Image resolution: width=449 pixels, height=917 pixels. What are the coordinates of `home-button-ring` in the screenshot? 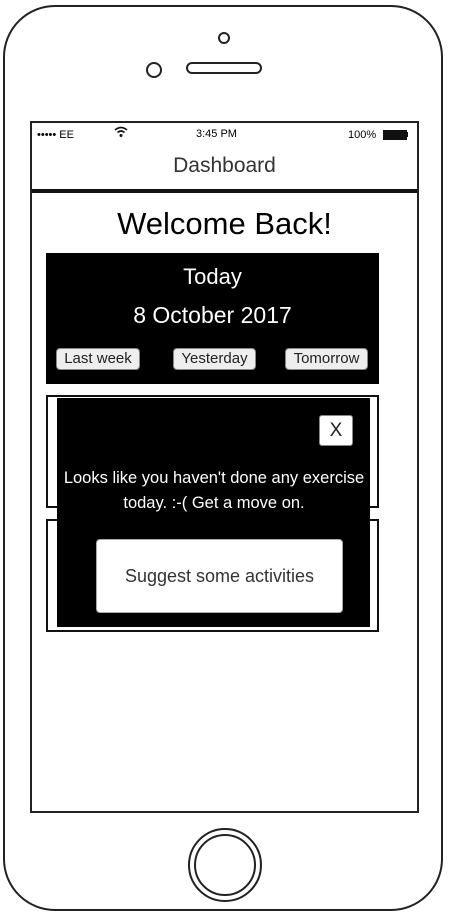 It's located at (225, 865).